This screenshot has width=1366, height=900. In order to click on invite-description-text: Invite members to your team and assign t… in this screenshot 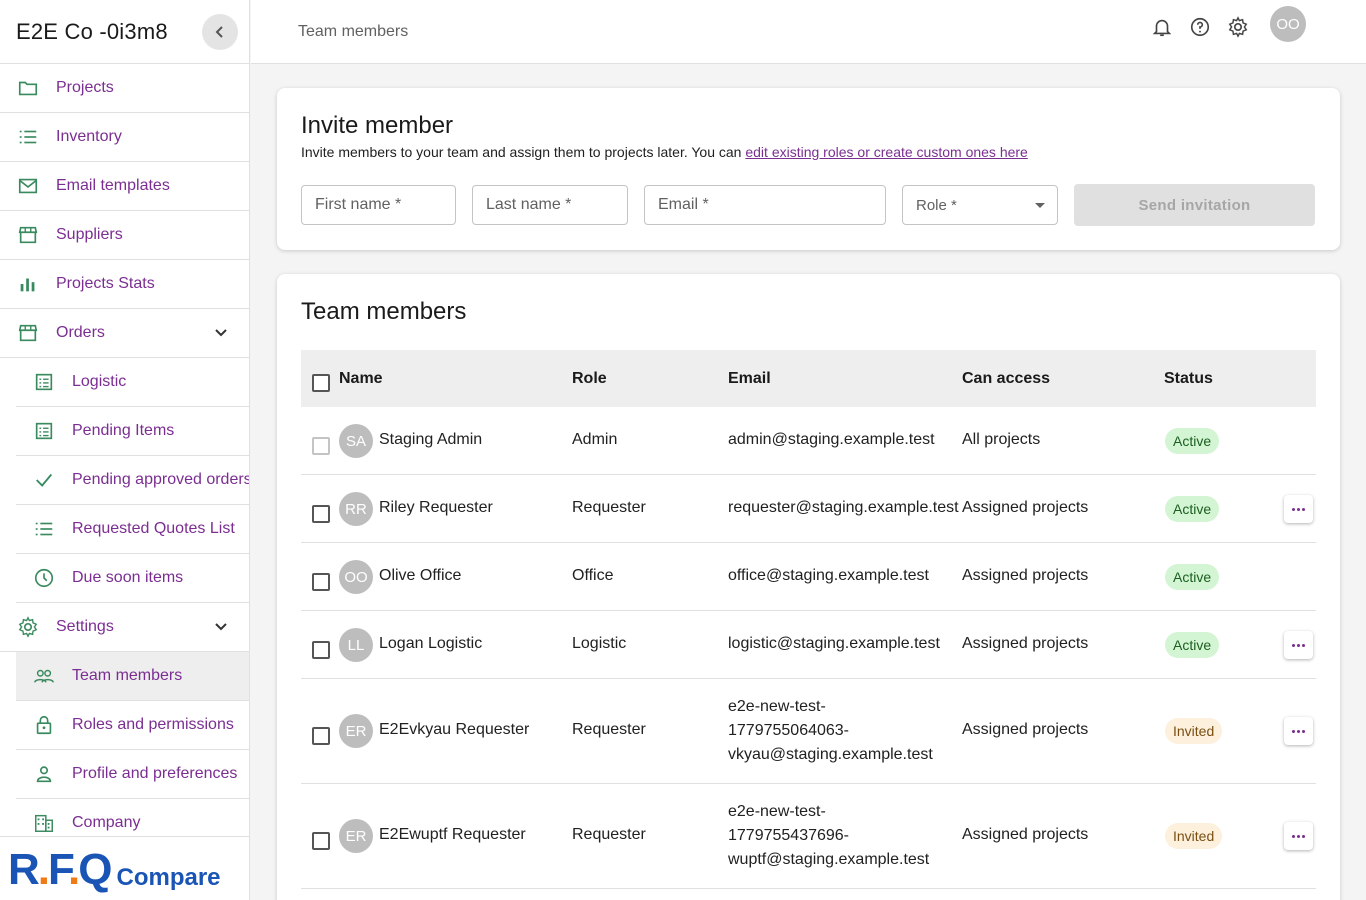, I will do `click(523, 152)`.